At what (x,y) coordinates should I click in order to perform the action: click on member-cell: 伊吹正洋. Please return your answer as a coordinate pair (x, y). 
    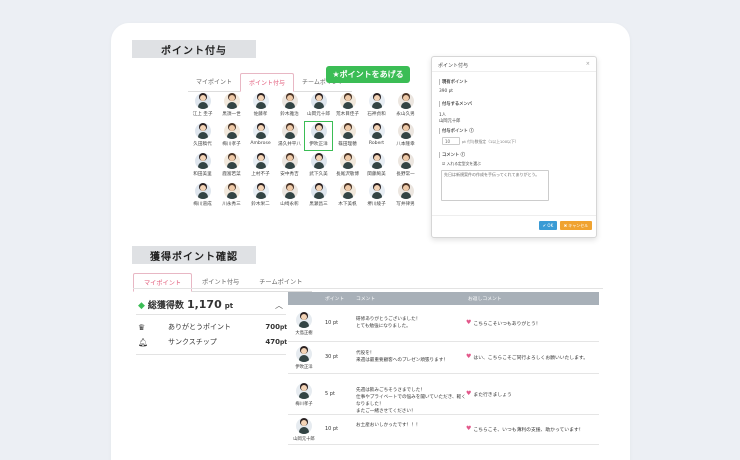
    Looking at the image, I should click on (318, 136).